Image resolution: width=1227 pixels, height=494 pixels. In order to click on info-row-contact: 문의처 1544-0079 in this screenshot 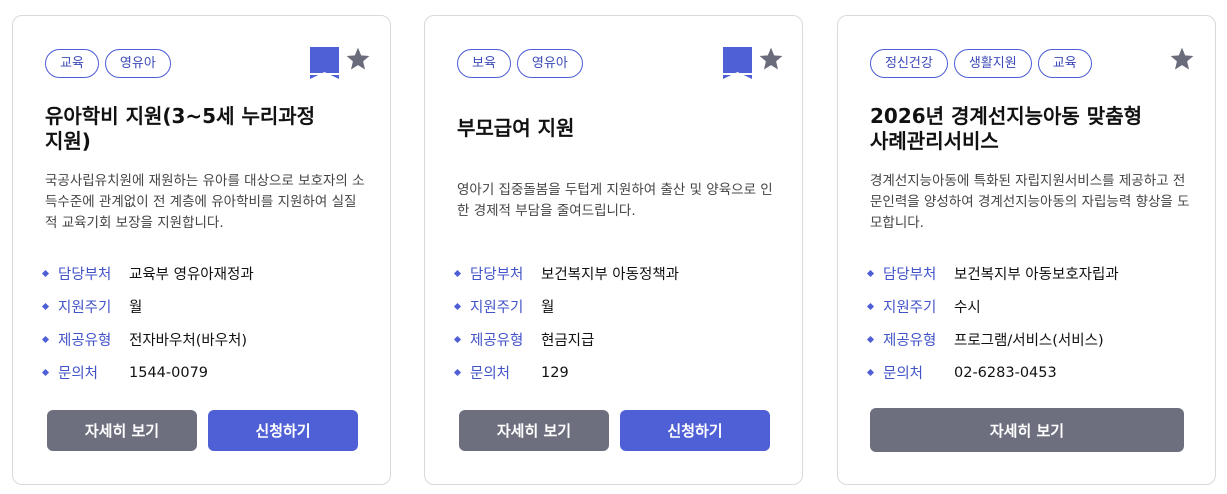, I will do `click(147, 372)`.